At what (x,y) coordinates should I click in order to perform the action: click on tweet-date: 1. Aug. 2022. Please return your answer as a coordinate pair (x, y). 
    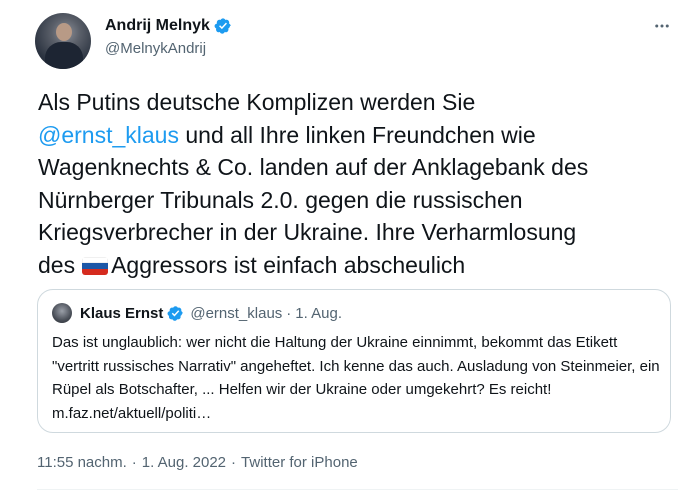
    Looking at the image, I should click on (184, 462).